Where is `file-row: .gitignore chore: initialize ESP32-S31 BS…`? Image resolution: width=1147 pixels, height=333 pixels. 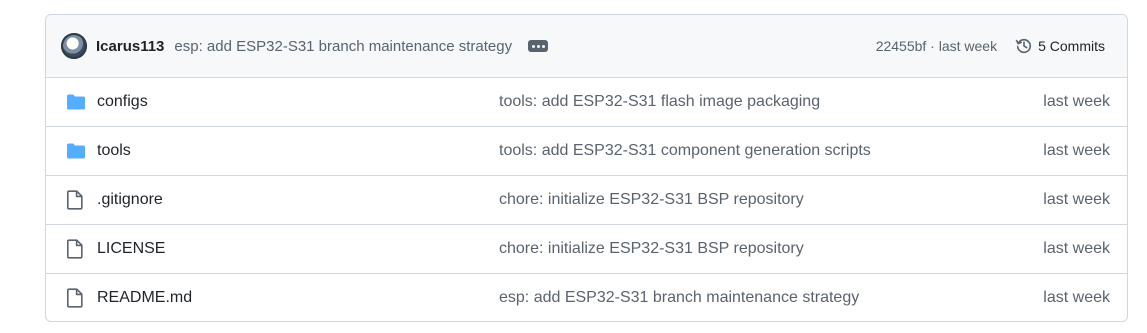
file-row: .gitignore chore: initialize ESP32-S31 BS… is located at coordinates (586, 200).